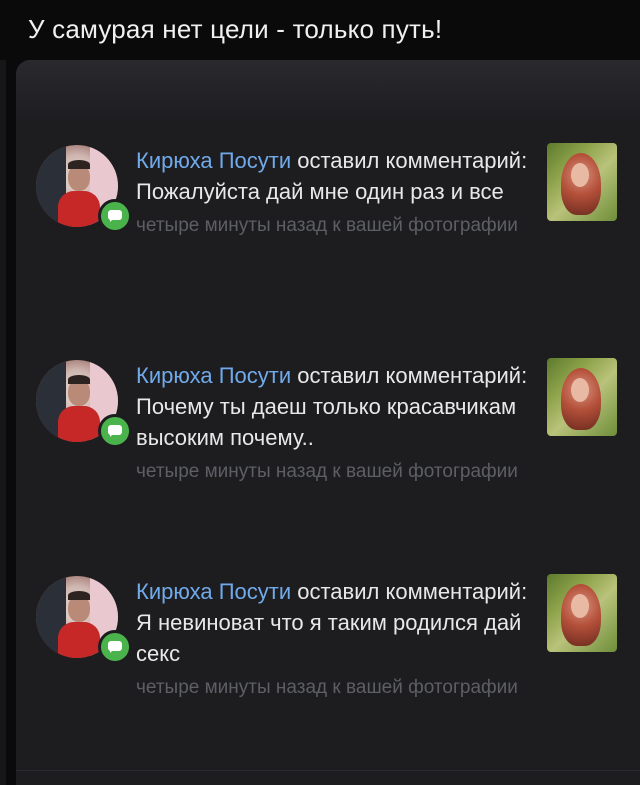 This screenshot has height=785, width=640. Describe the element at coordinates (235, 29) in the screenshot. I see `post-title: У самурая нет цели - только путь!` at that location.